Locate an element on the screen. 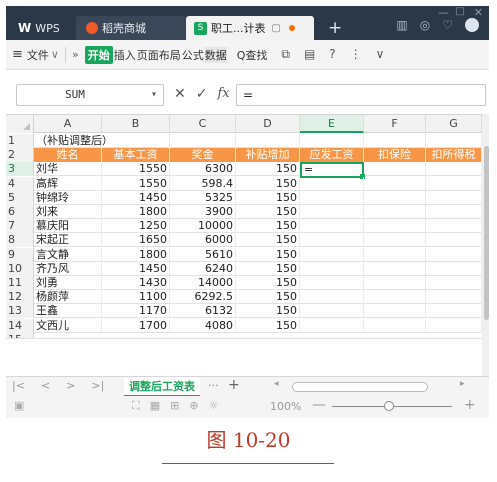 The image size is (497, 482). column-header-d: D is located at coordinates (268, 124).